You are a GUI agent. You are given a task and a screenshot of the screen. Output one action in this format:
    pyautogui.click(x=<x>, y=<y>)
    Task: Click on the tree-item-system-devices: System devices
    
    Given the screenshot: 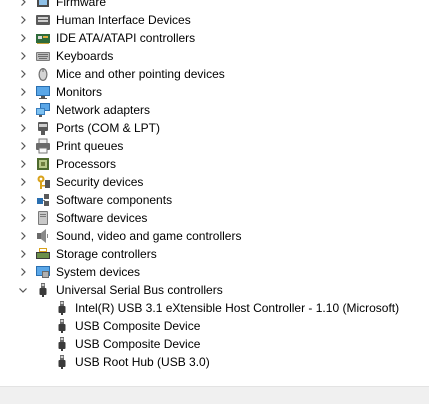 What is the action you would take?
    pyautogui.click(x=214, y=272)
    